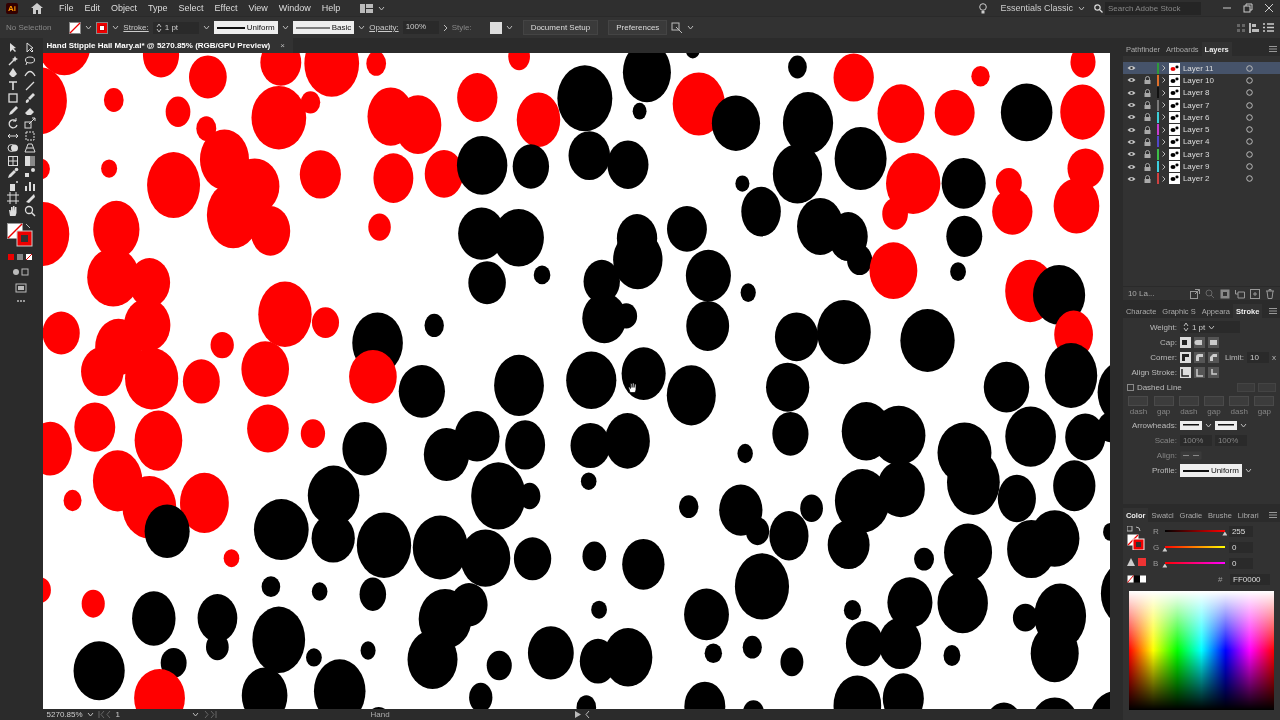 This screenshot has width=1280, height=720. What do you see at coordinates (495, 27) in the screenshot?
I see `style-swatch` at bounding box center [495, 27].